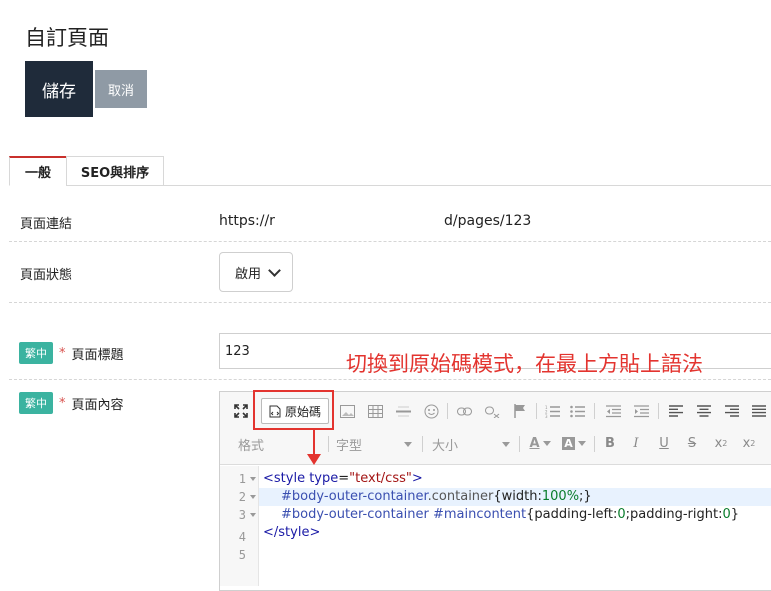 Image resolution: width=771 pixels, height=591 pixels. What do you see at coordinates (314, 459) in the screenshot?
I see `arrow-down-icon` at bounding box center [314, 459].